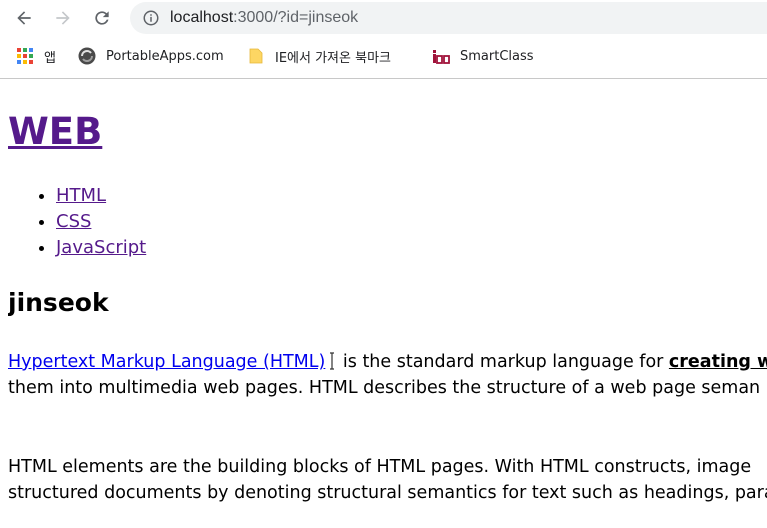 Image resolution: width=767 pixels, height=528 pixels. What do you see at coordinates (81, 195) in the screenshot?
I see `nav-link-html: HTML` at bounding box center [81, 195].